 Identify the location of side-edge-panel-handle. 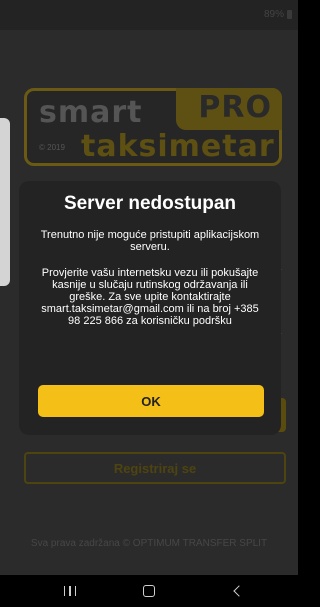
(5, 202).